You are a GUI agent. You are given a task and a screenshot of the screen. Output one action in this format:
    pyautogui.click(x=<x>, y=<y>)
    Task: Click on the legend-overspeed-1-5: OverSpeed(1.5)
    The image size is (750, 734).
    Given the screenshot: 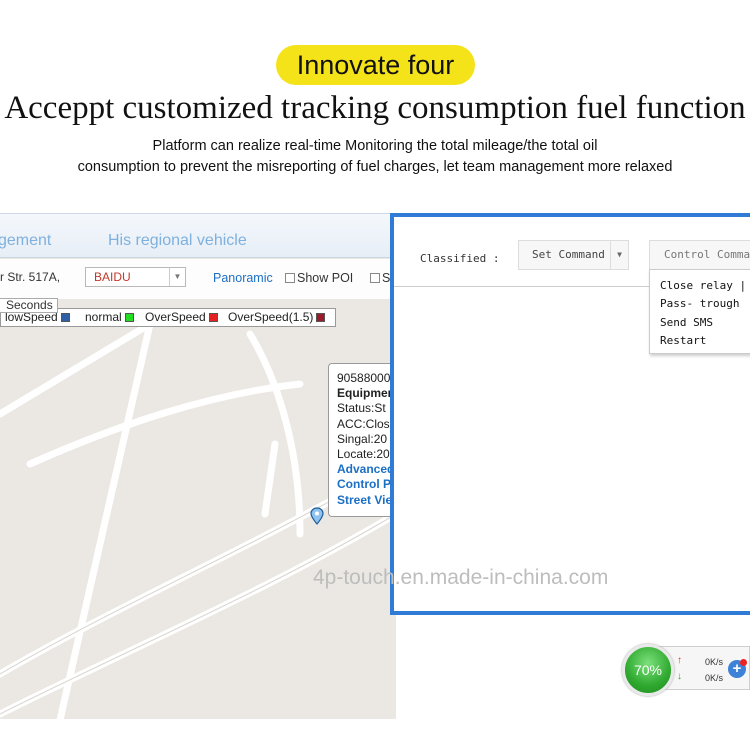 What is the action you would take?
    pyautogui.click(x=277, y=317)
    